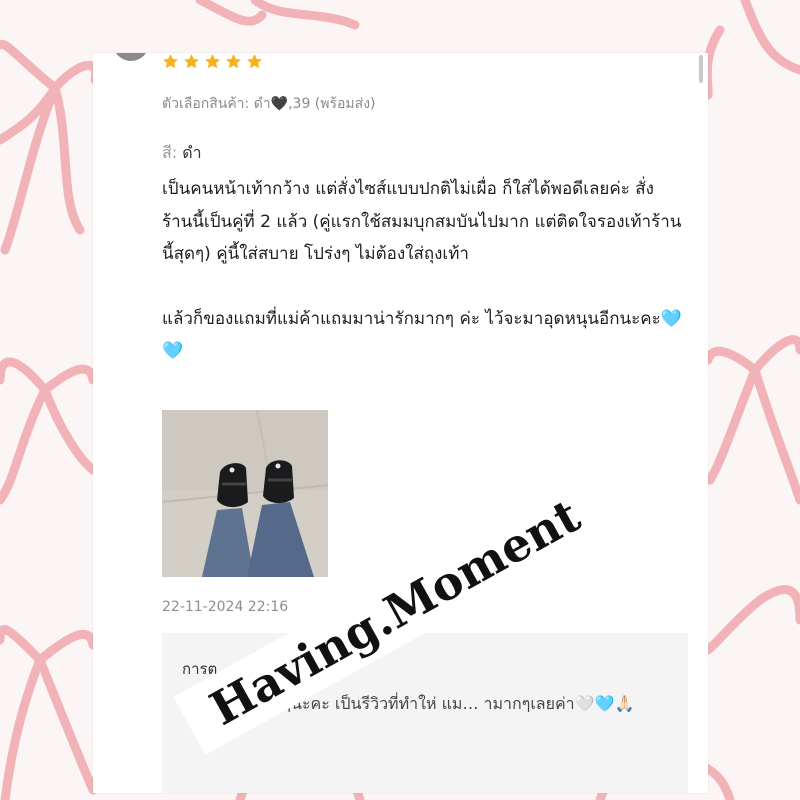  Describe the element at coordinates (701, 69) in the screenshot. I see `scrollbar` at that location.